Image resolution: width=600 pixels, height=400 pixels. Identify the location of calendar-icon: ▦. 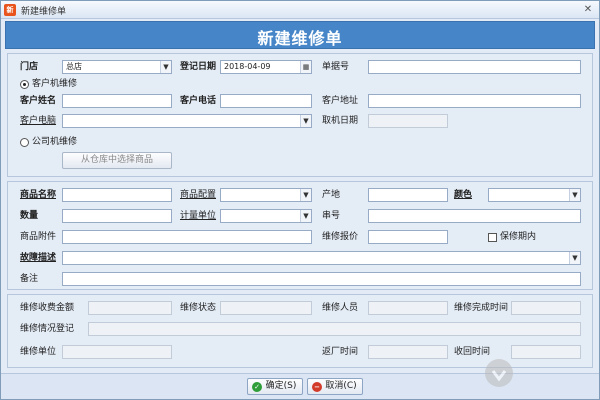
(305, 67).